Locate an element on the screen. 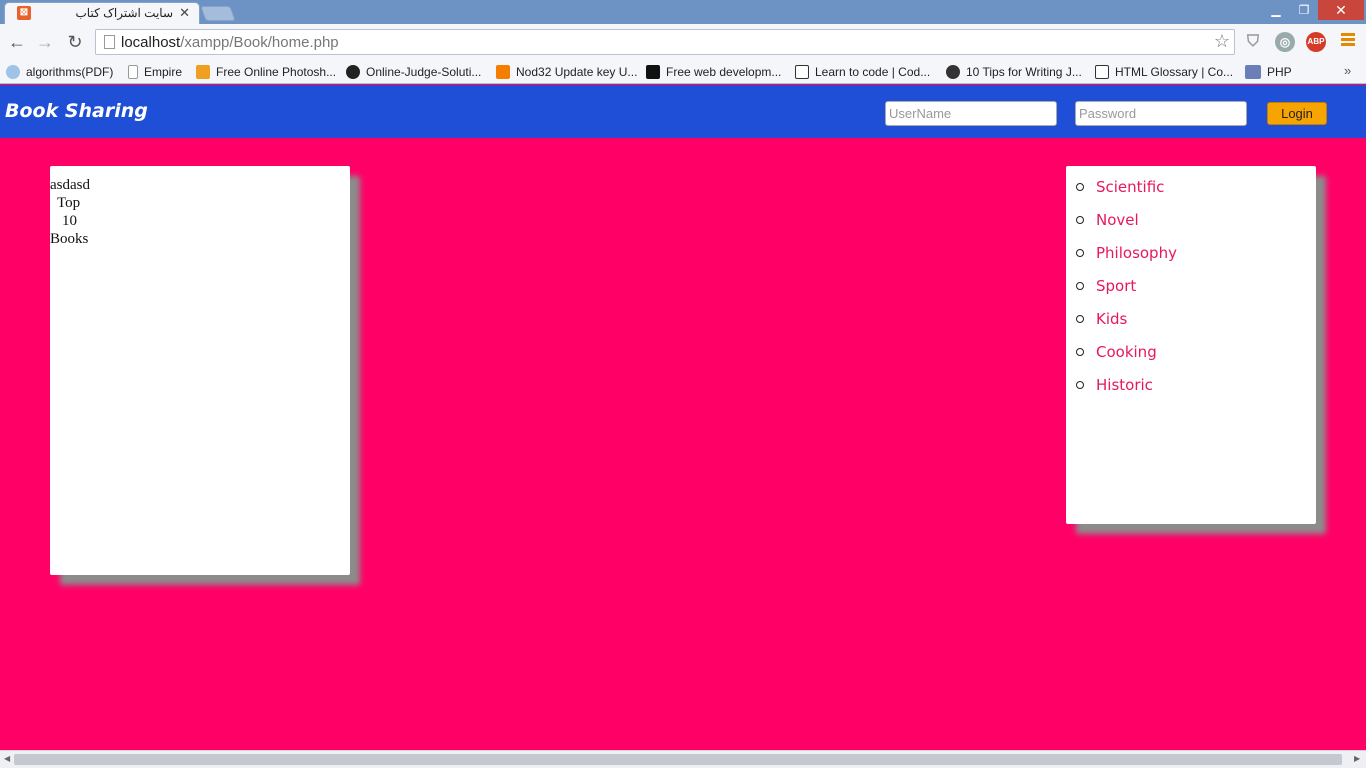 The image size is (1366, 768). scroll-right-icon: ▶ is located at coordinates (1357, 758).